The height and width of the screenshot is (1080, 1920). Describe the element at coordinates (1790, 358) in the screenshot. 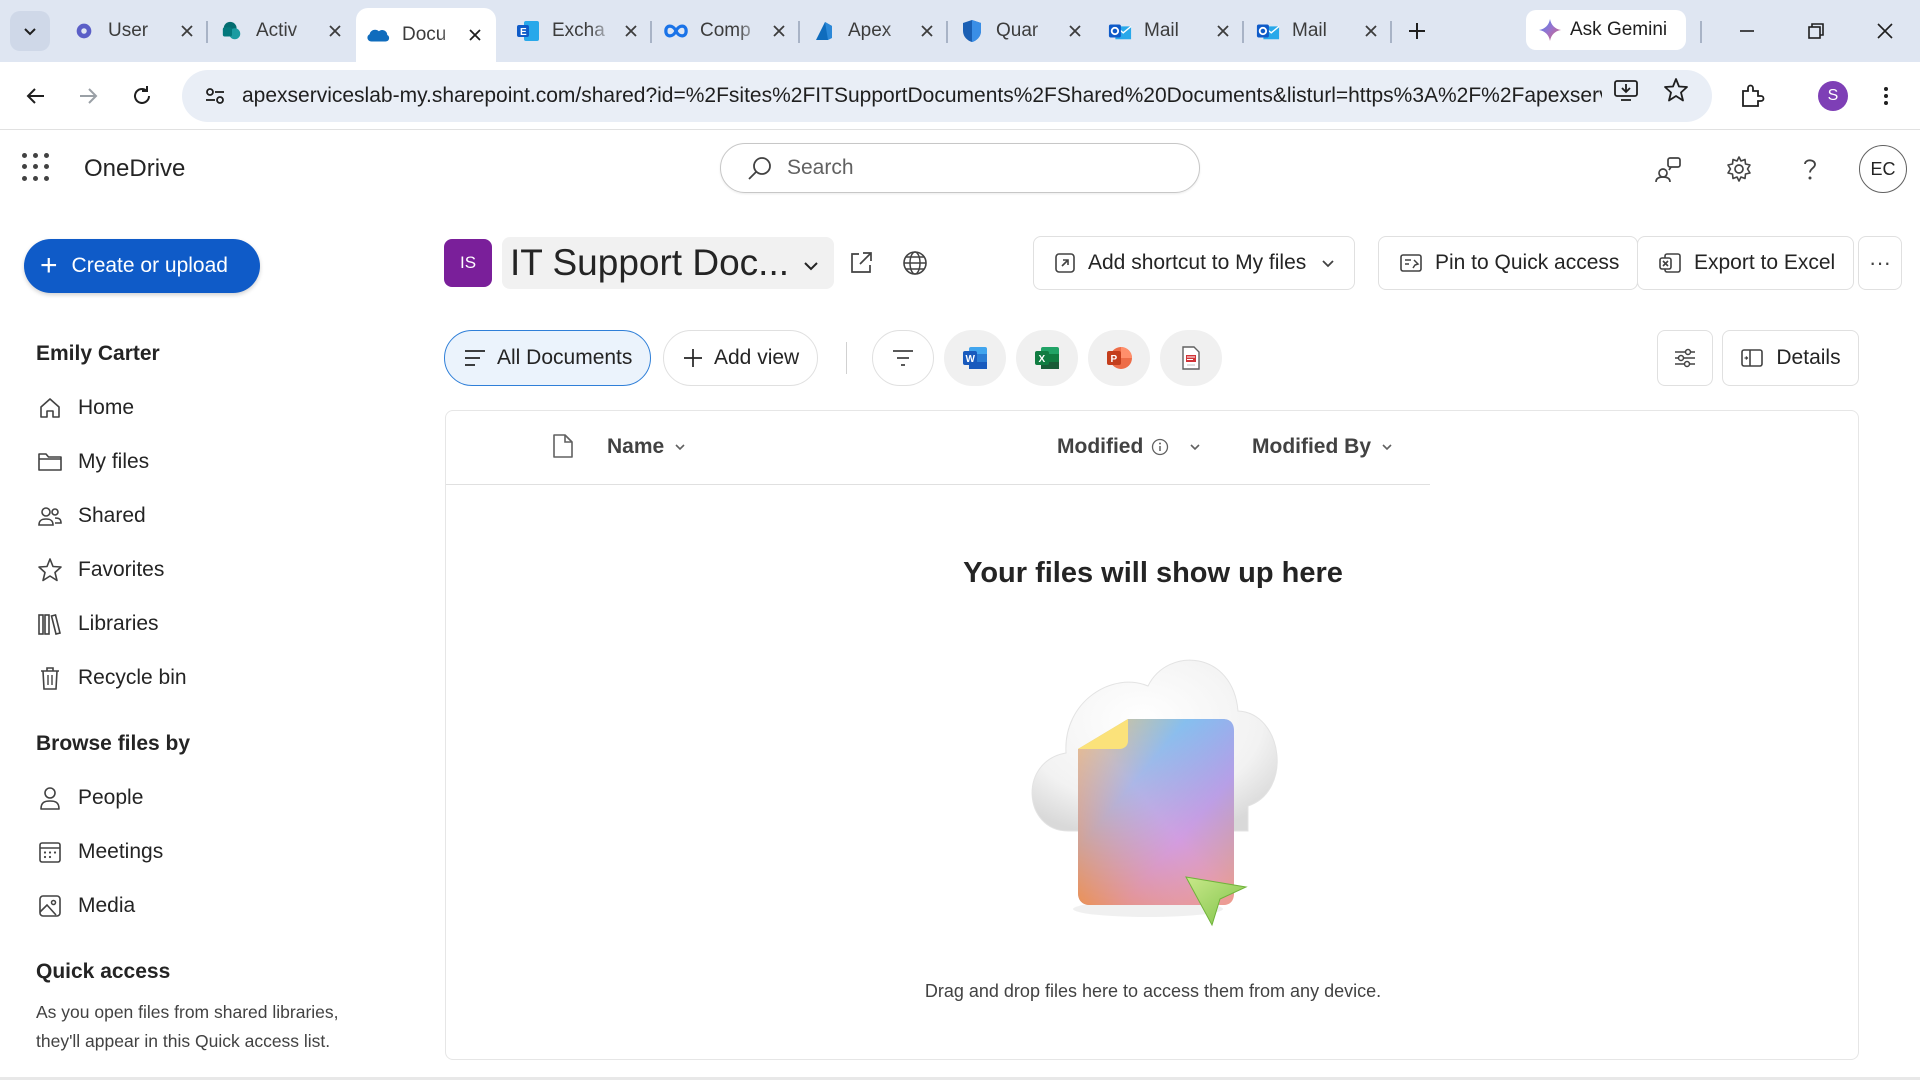

I see `details-pane-button: Details` at that location.